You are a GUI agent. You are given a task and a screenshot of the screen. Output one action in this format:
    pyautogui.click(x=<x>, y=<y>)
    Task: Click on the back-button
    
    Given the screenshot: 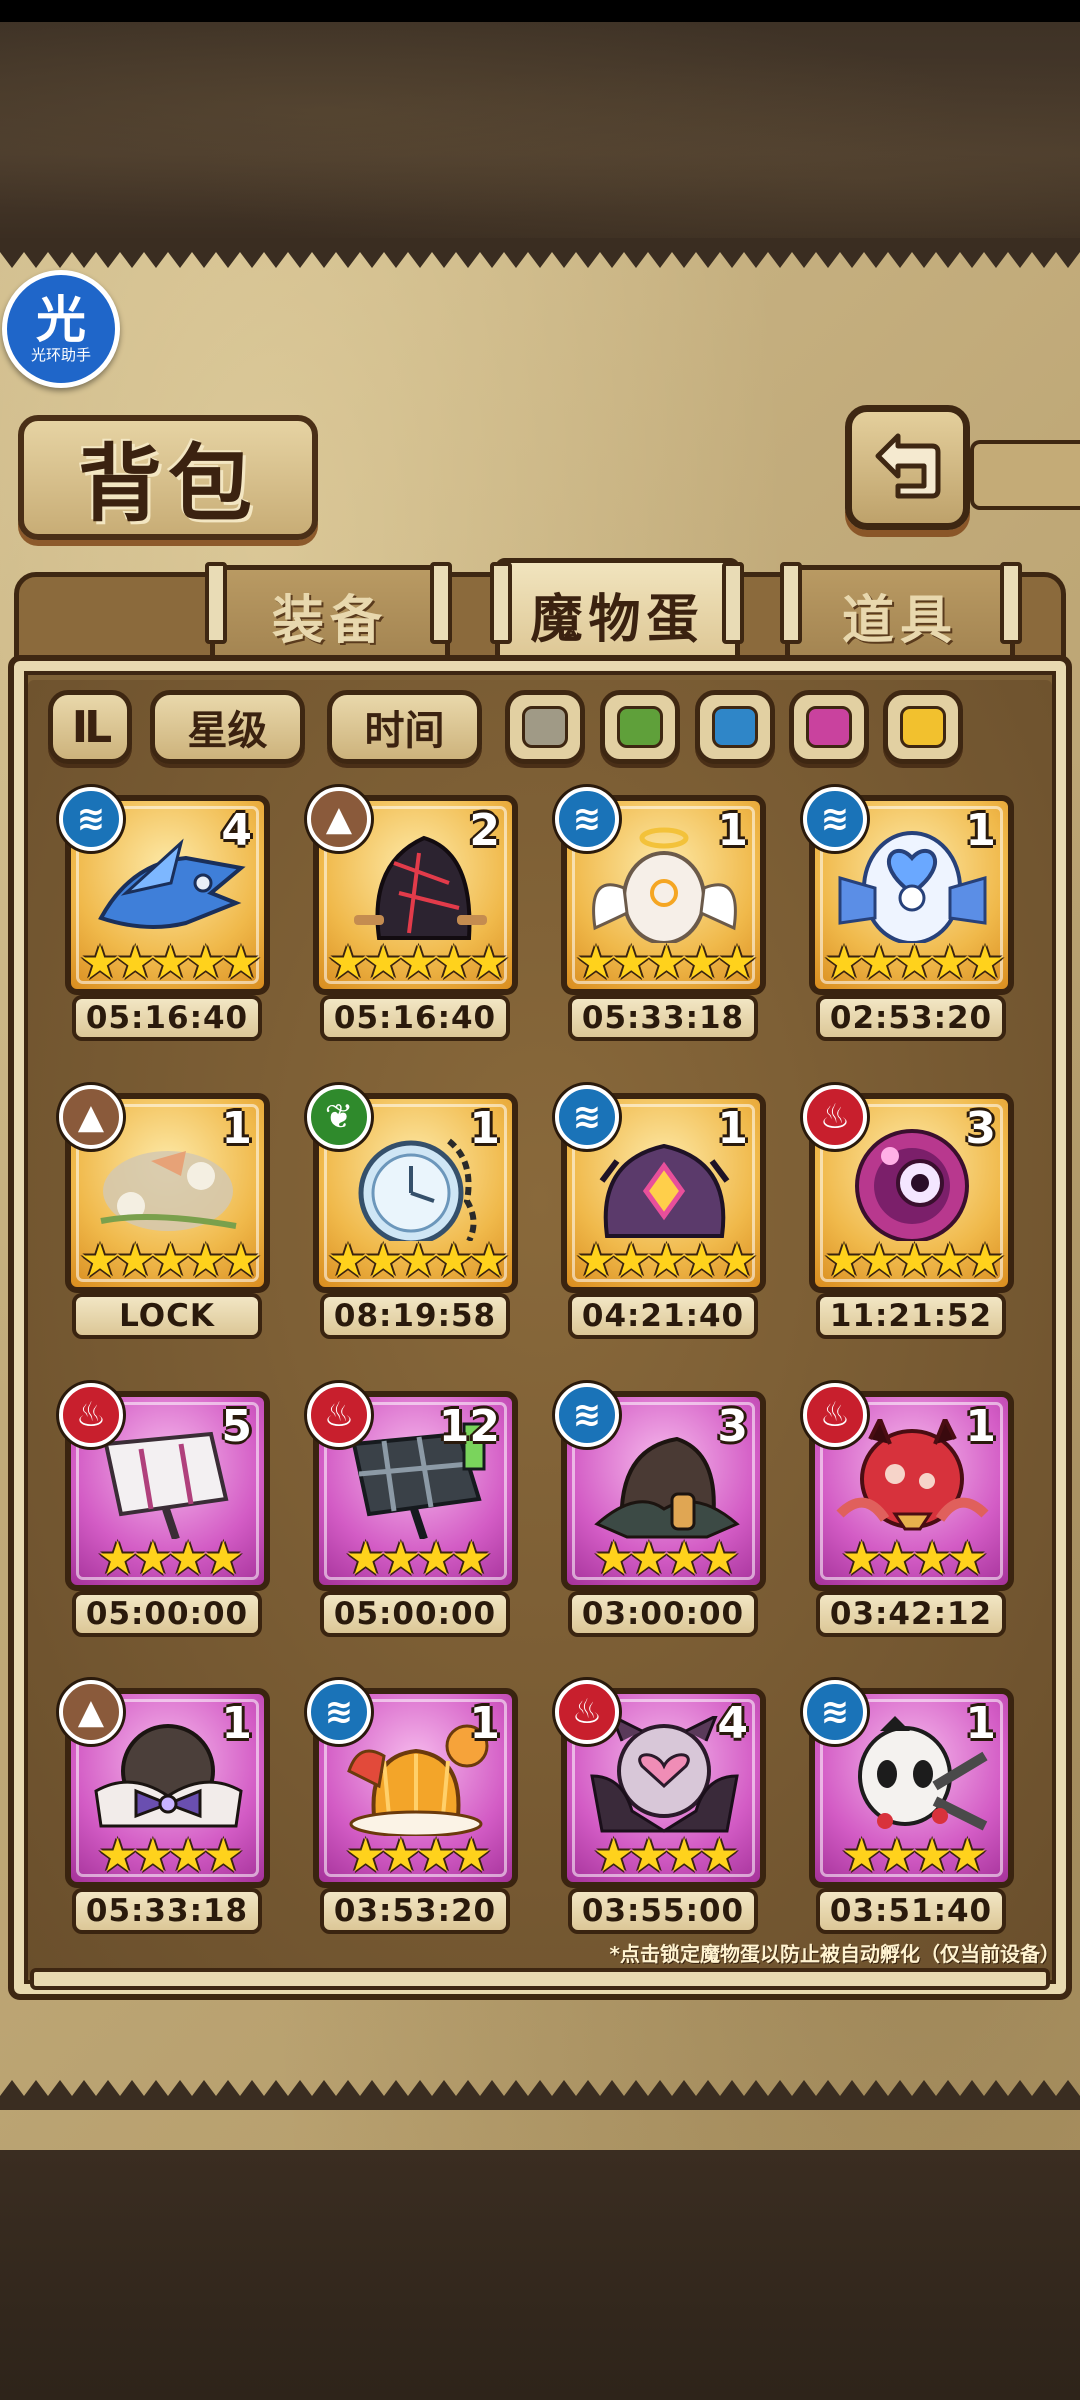 What is the action you would take?
    pyautogui.click(x=907, y=467)
    